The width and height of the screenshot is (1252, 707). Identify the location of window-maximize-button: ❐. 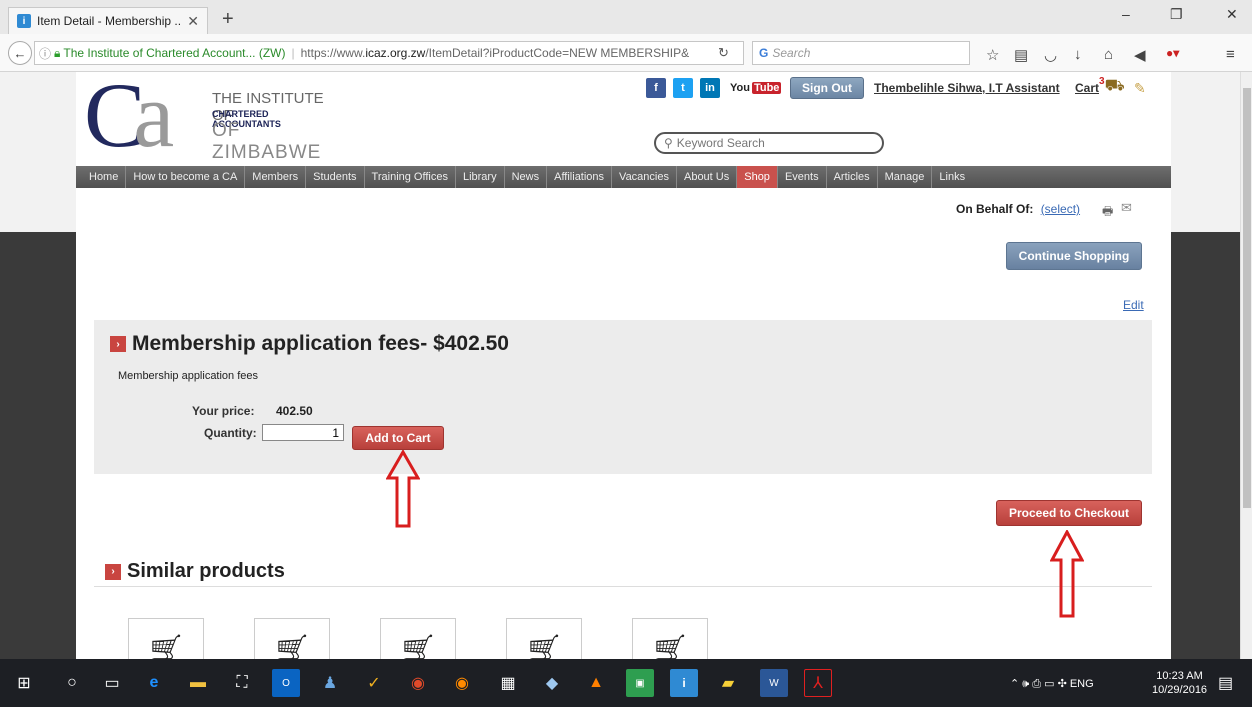
(1176, 14).